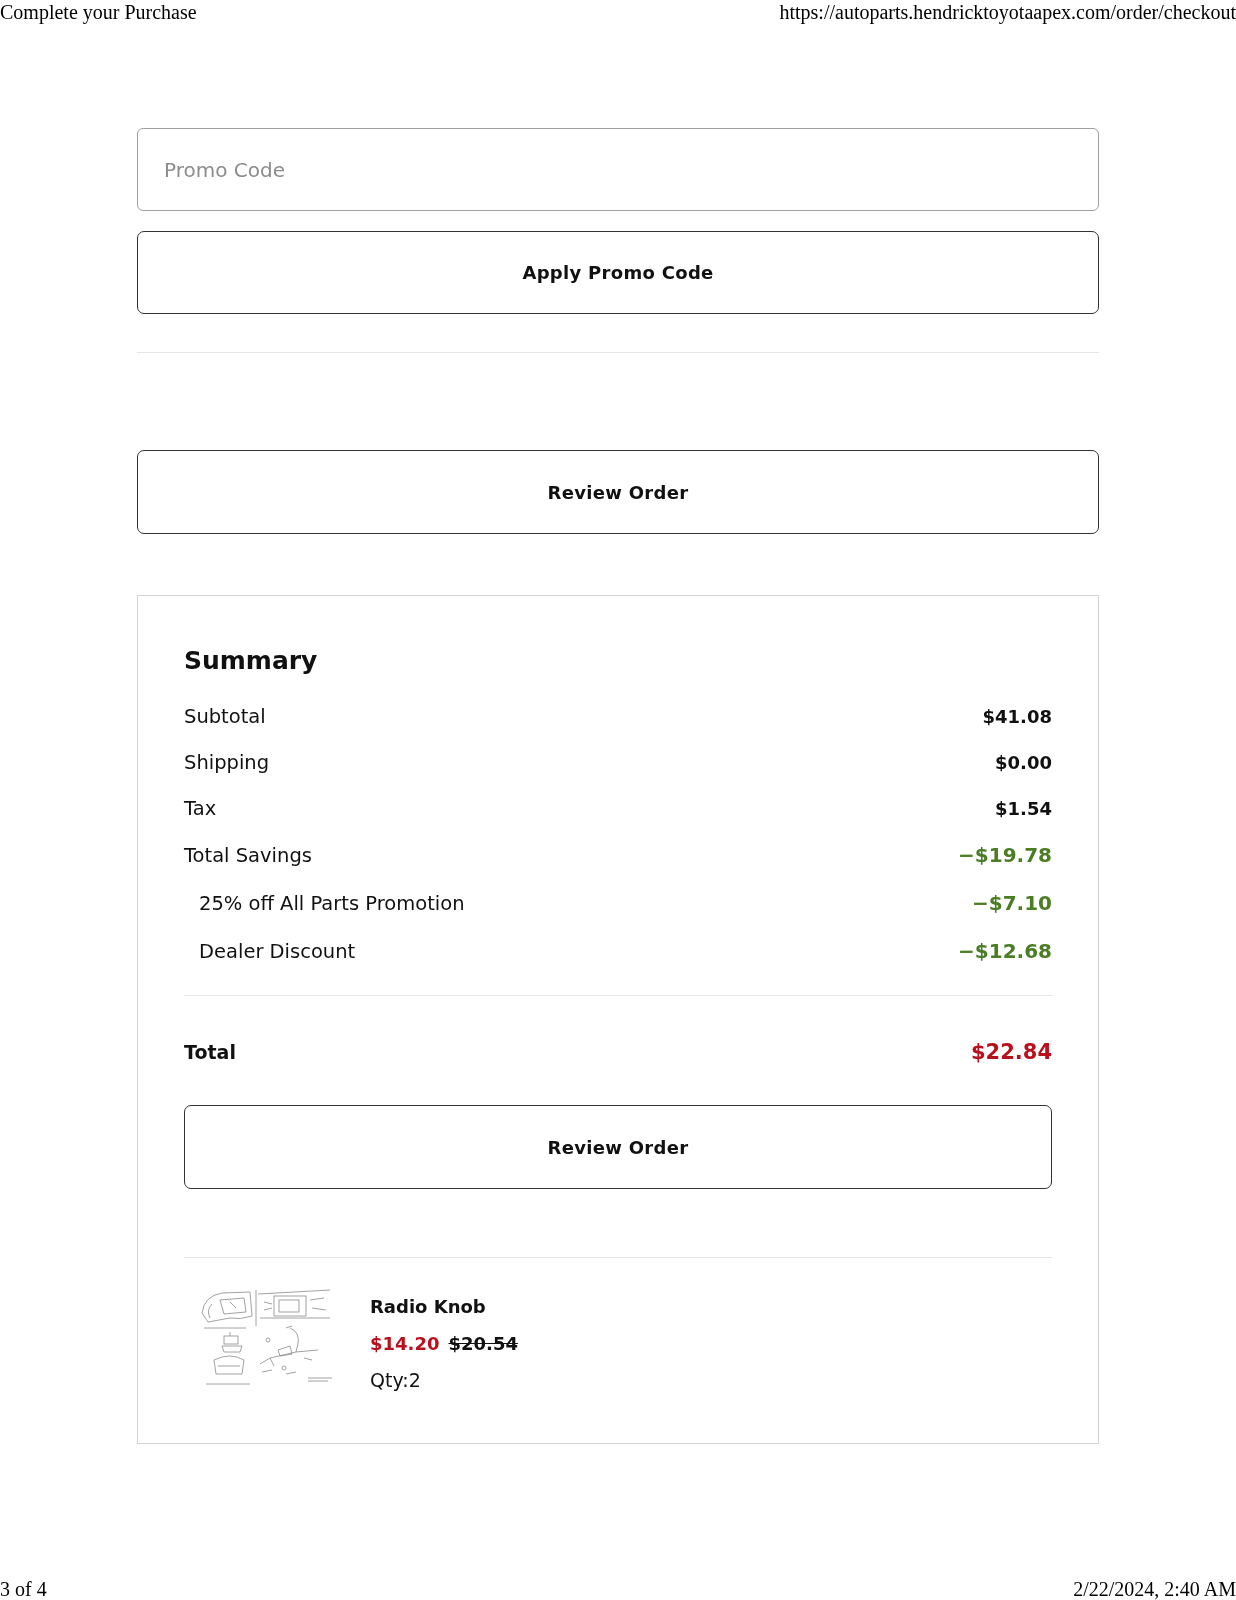  Describe the element at coordinates (395, 1380) in the screenshot. I see `item-quantity: Qty:2` at that location.